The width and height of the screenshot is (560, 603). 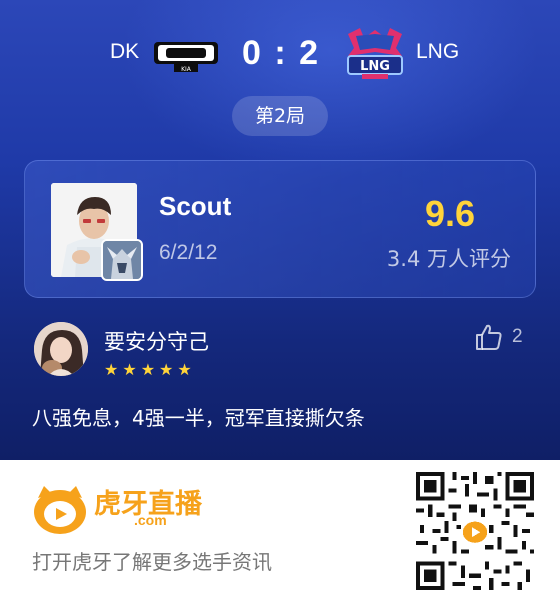 I want to click on scoreboard: DK KIA 0 : 2 LNG LNG, so click(x=280, y=57).